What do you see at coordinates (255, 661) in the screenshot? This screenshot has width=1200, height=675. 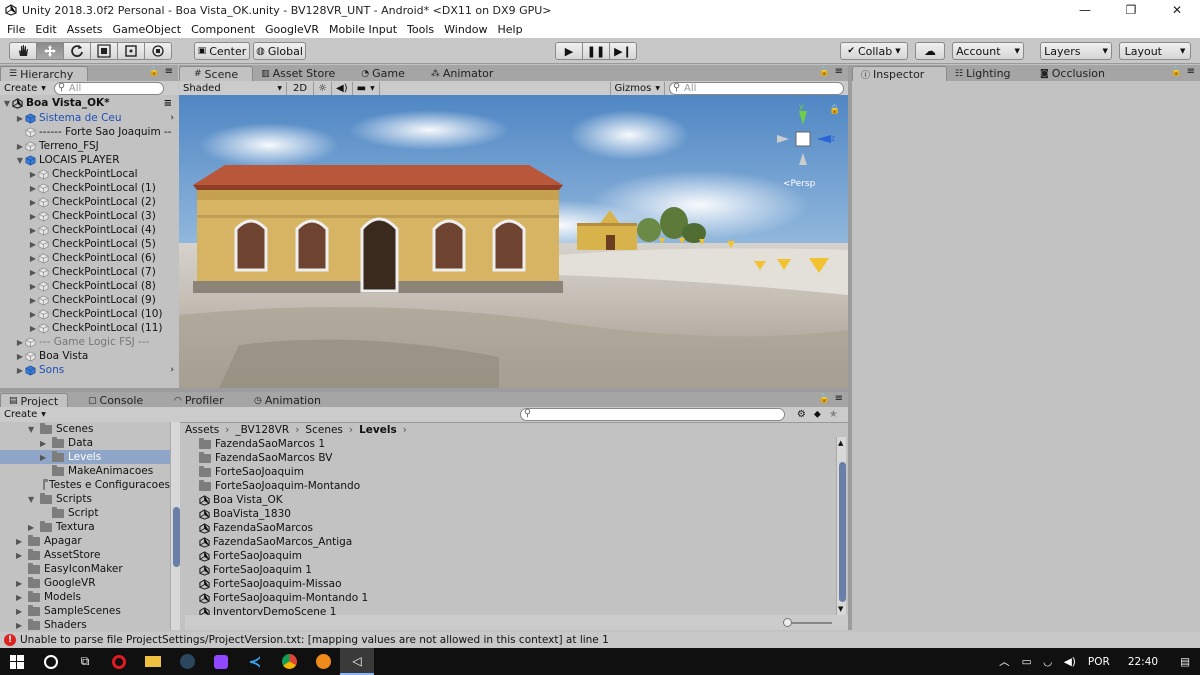 I see `vscode-app: ≺` at bounding box center [255, 661].